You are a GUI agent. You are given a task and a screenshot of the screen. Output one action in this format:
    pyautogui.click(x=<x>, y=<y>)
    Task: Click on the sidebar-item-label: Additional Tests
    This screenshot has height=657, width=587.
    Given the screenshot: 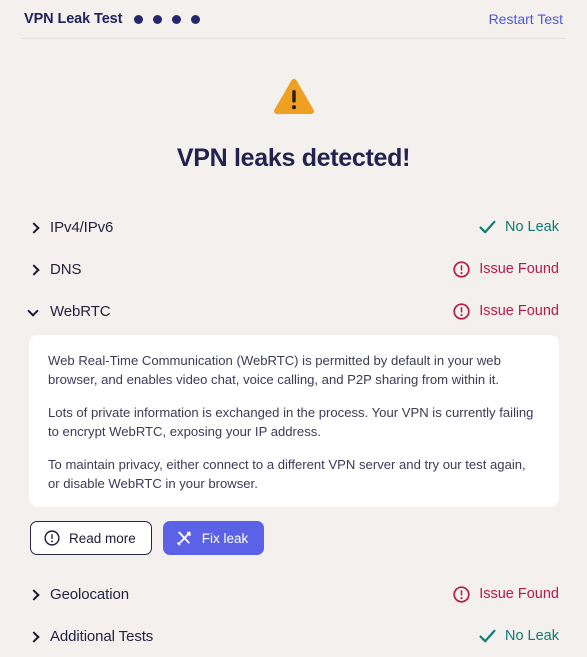 What is the action you would take?
    pyautogui.click(x=102, y=636)
    